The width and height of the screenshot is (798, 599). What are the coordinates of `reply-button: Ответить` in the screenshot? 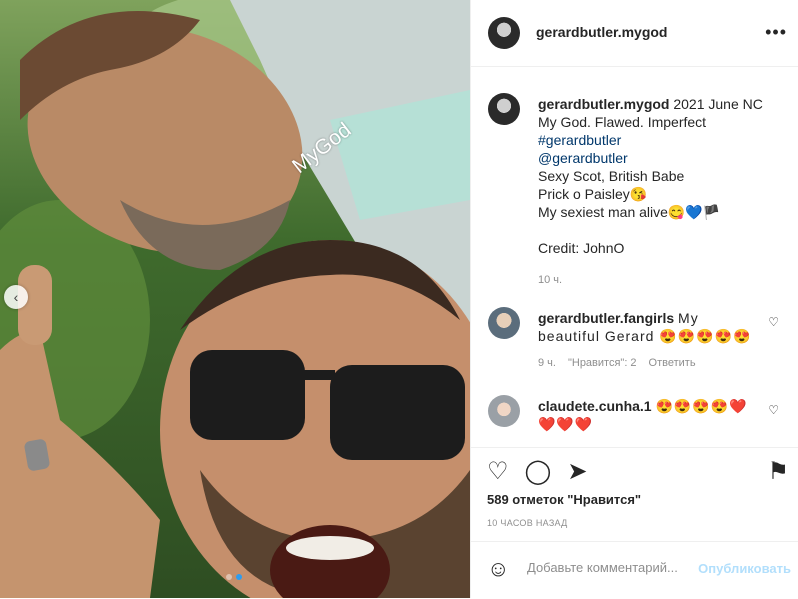 It's located at (672, 363).